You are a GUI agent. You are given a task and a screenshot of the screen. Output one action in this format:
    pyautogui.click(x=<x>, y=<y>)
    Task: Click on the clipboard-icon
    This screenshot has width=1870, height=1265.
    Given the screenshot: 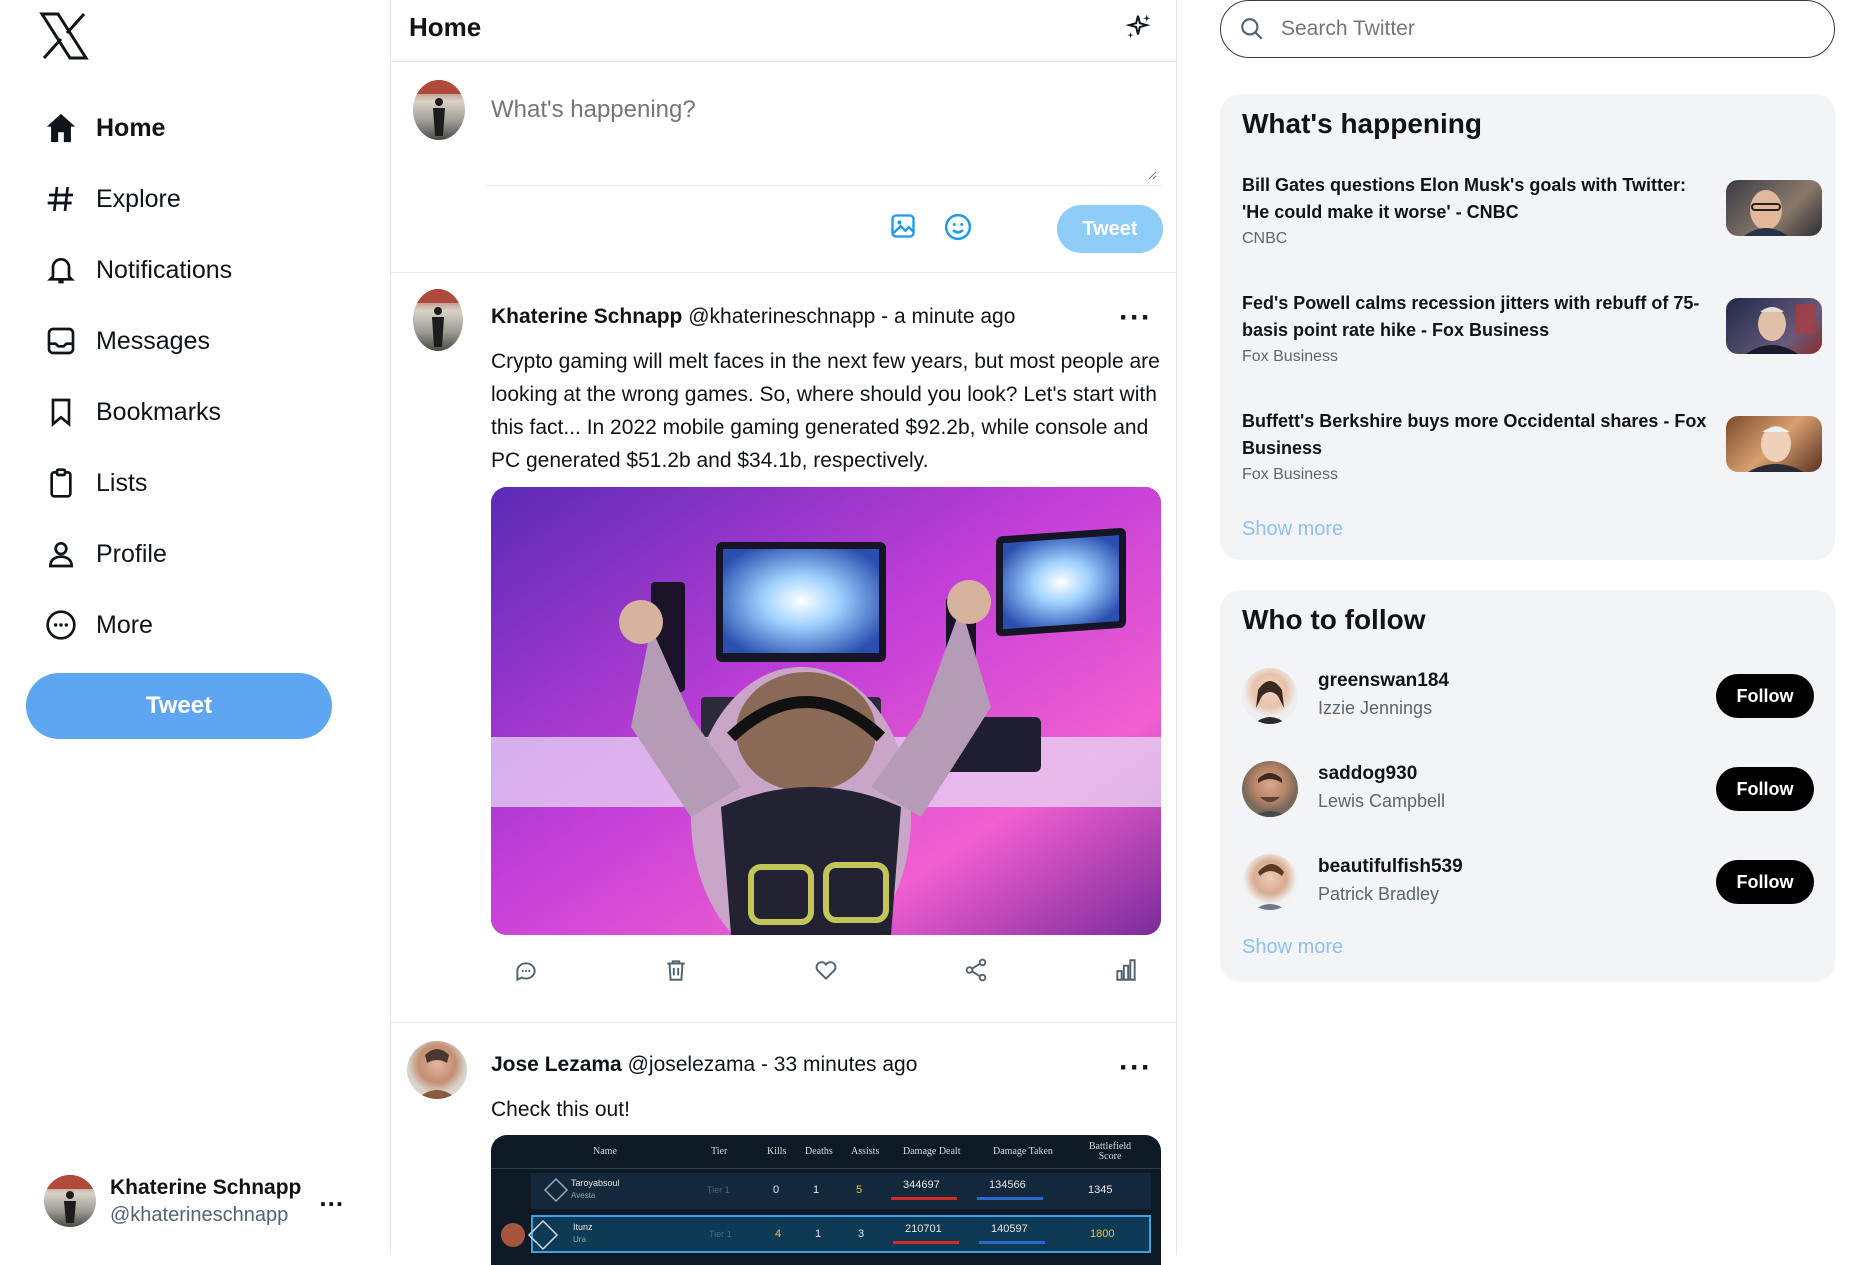 What is the action you would take?
    pyautogui.click(x=61, y=483)
    